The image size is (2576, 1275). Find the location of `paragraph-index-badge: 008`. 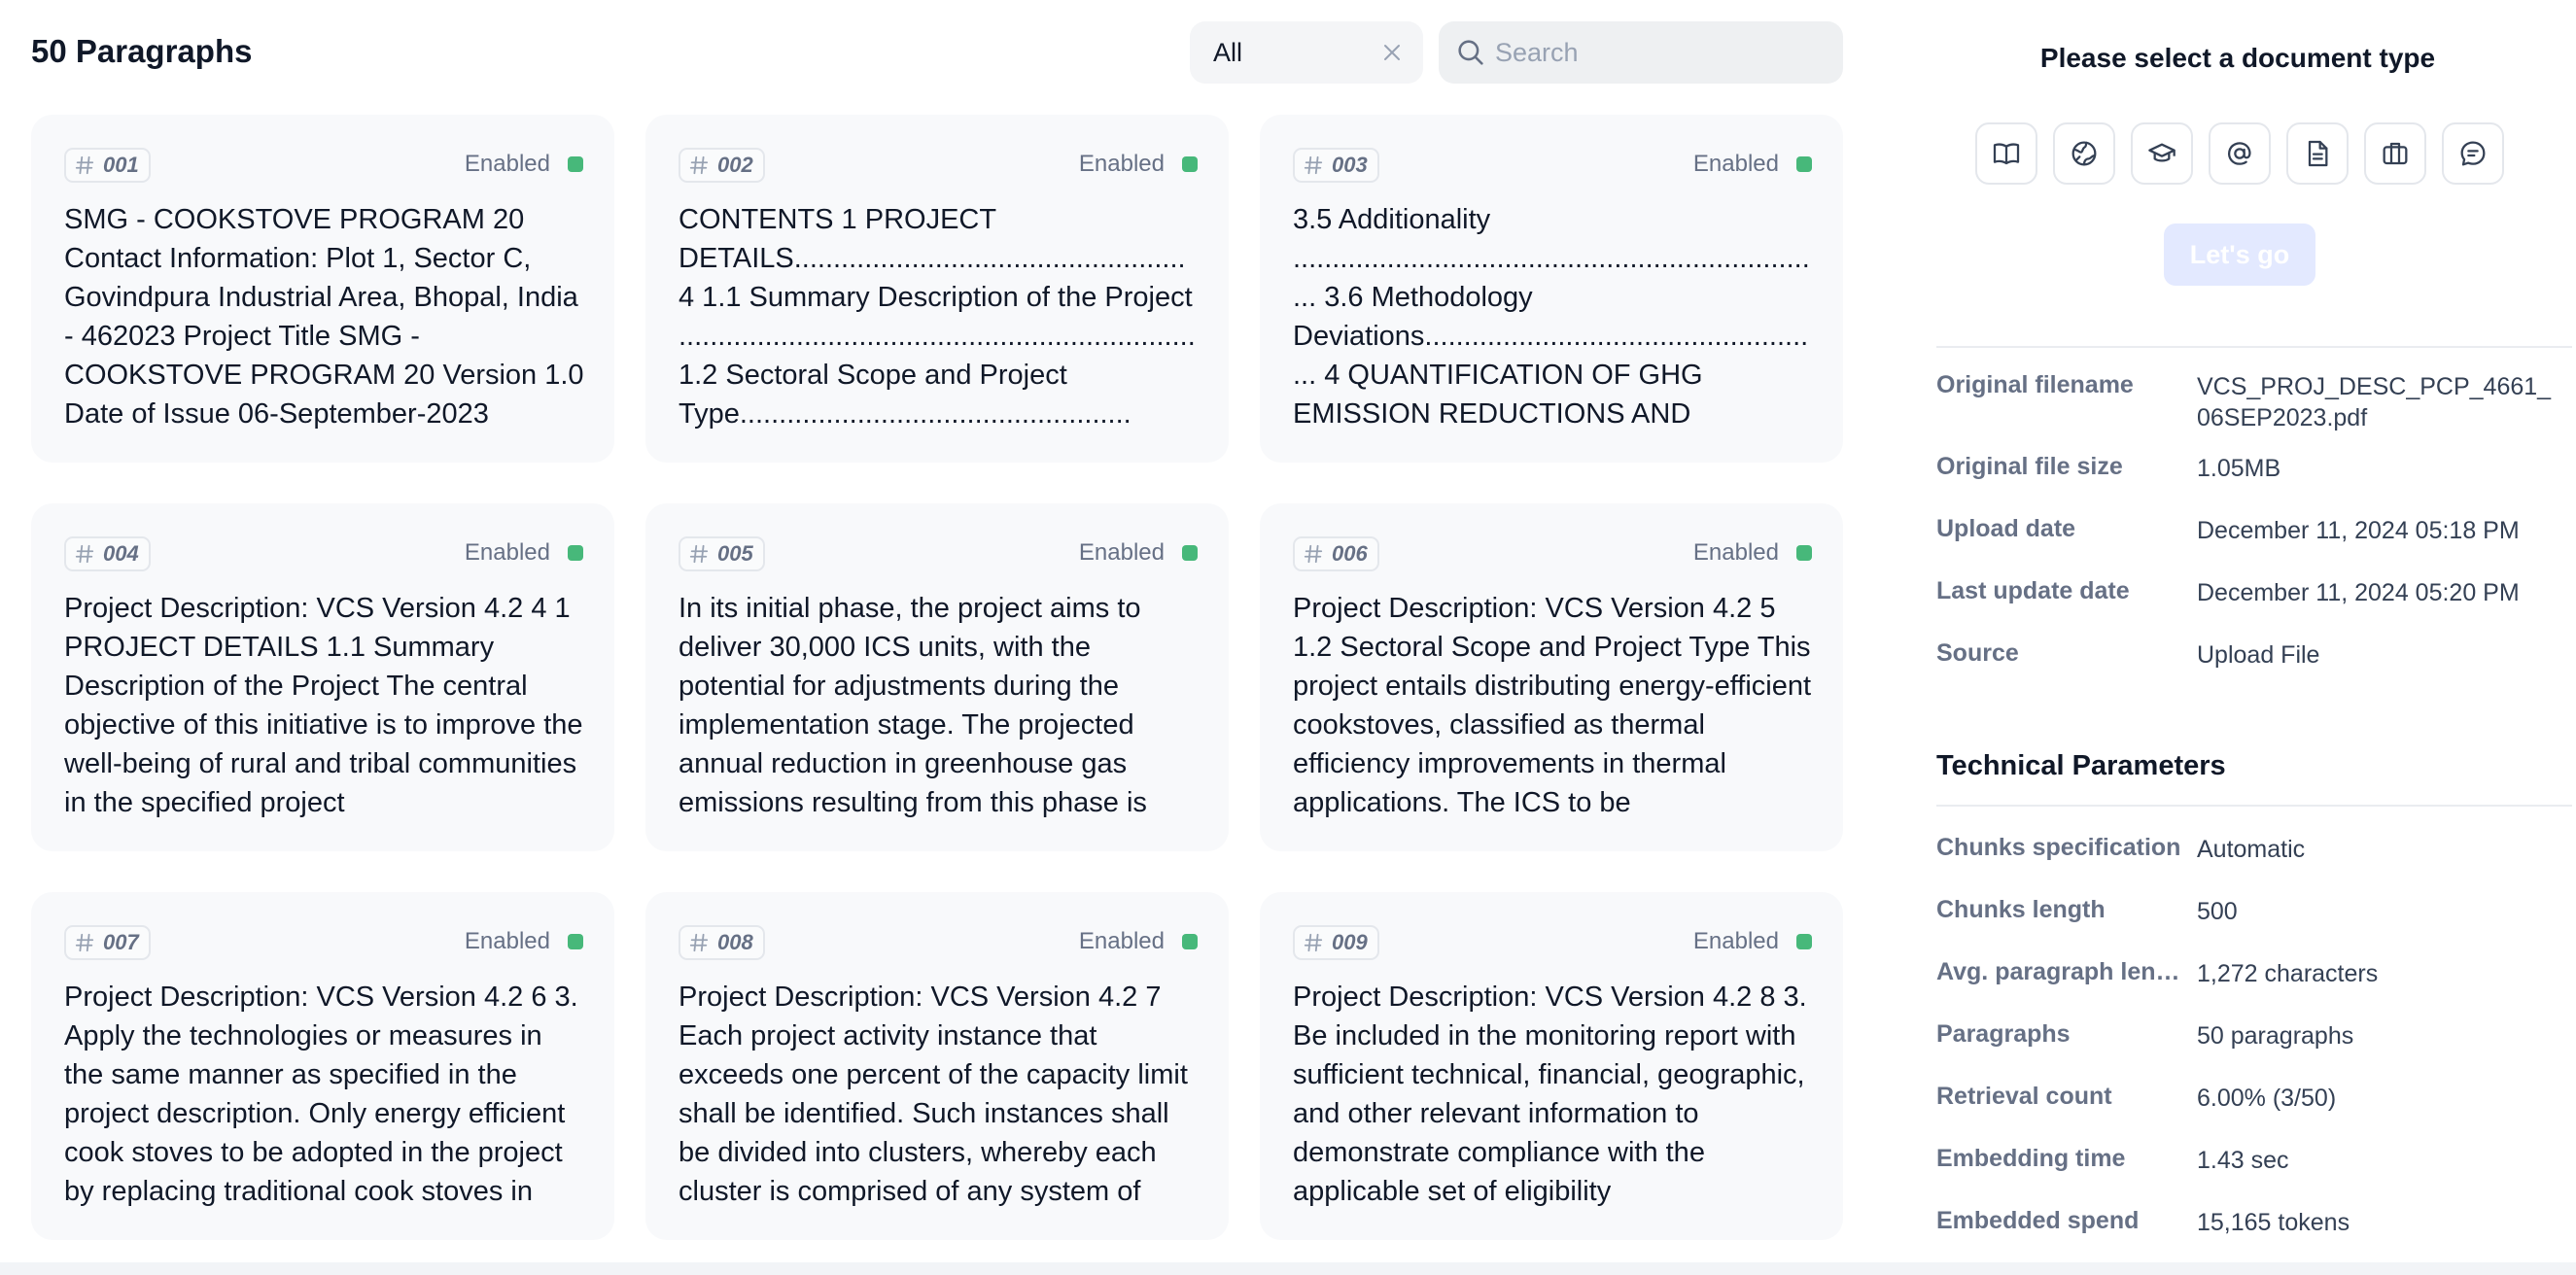

paragraph-index-badge: 008 is located at coordinates (722, 942).